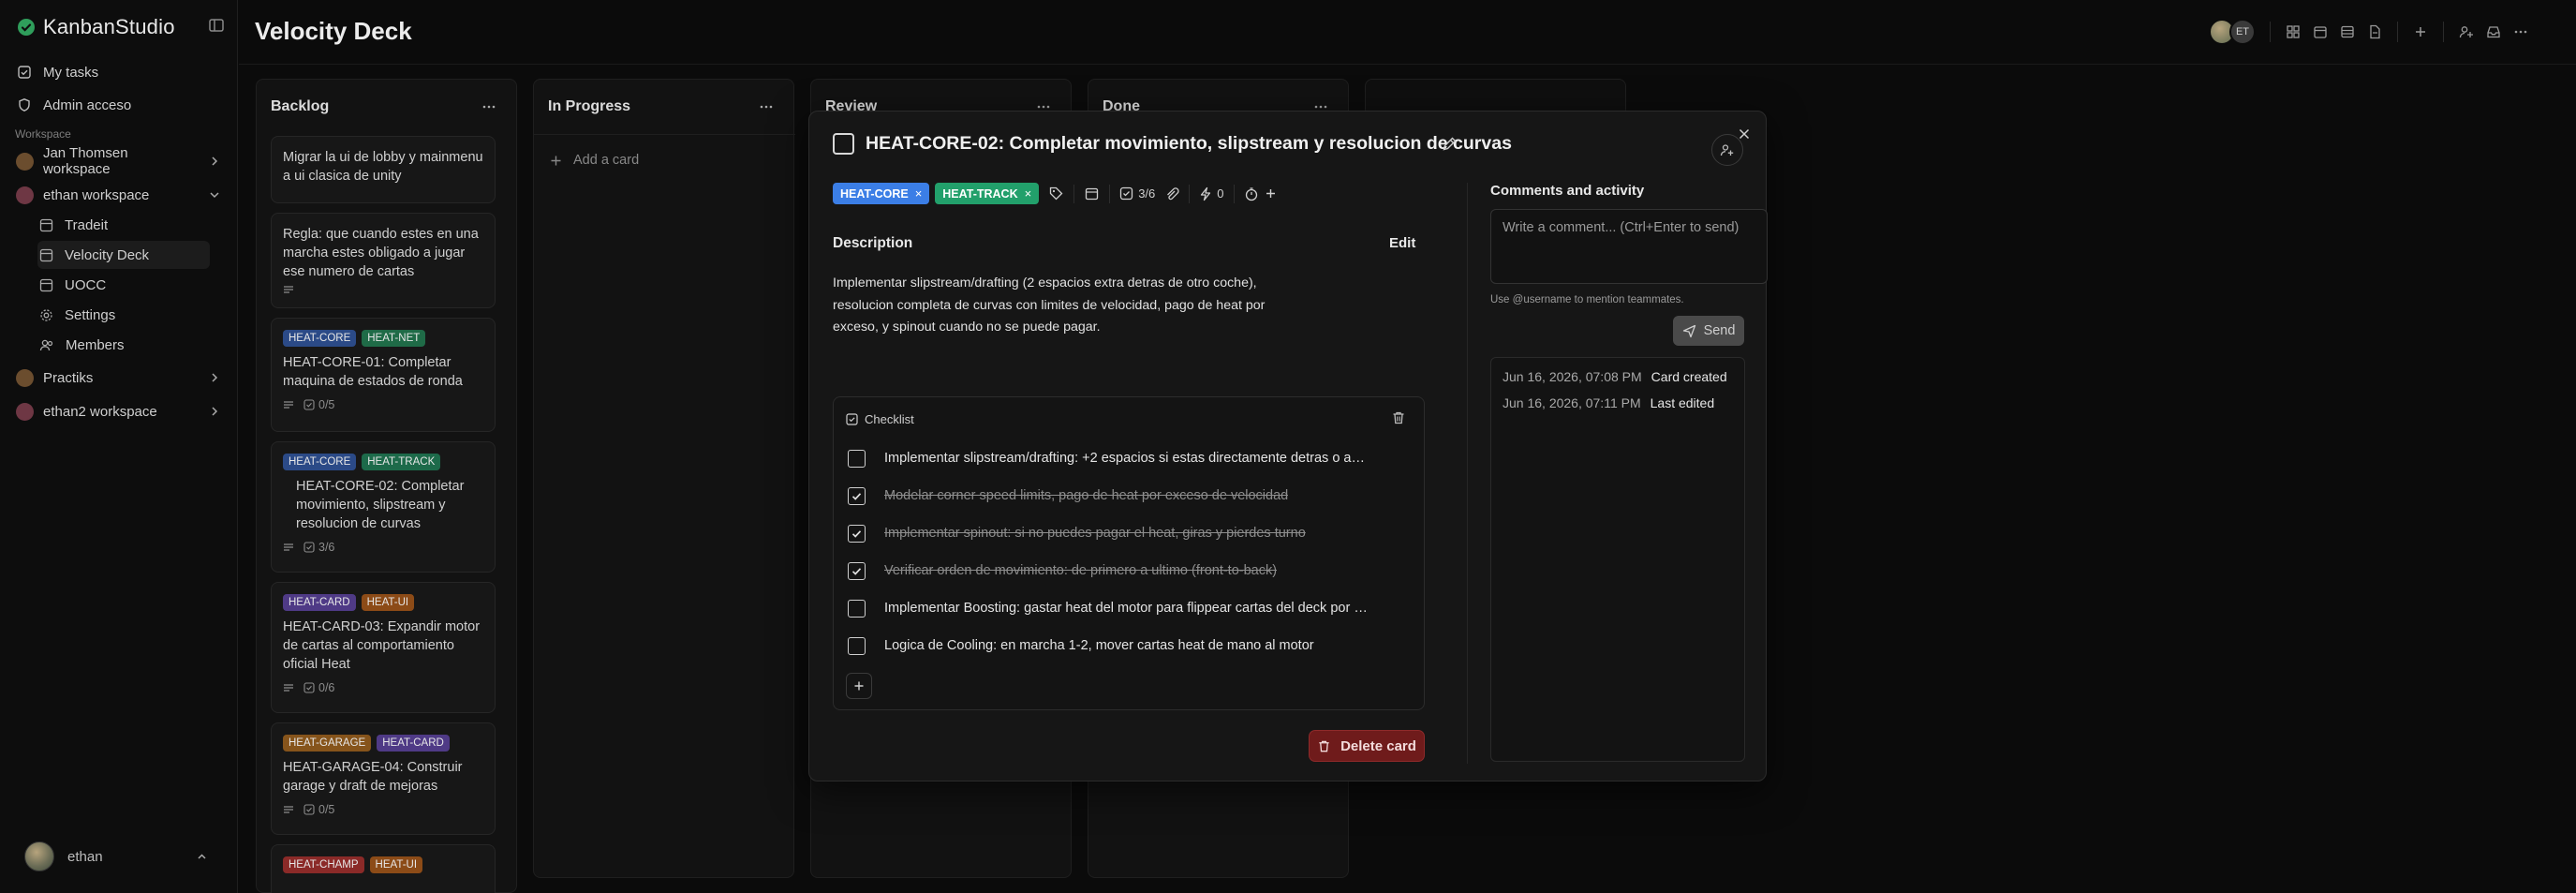 The height and width of the screenshot is (893, 2576). What do you see at coordinates (2494, 31) in the screenshot?
I see `inbox-icon` at bounding box center [2494, 31].